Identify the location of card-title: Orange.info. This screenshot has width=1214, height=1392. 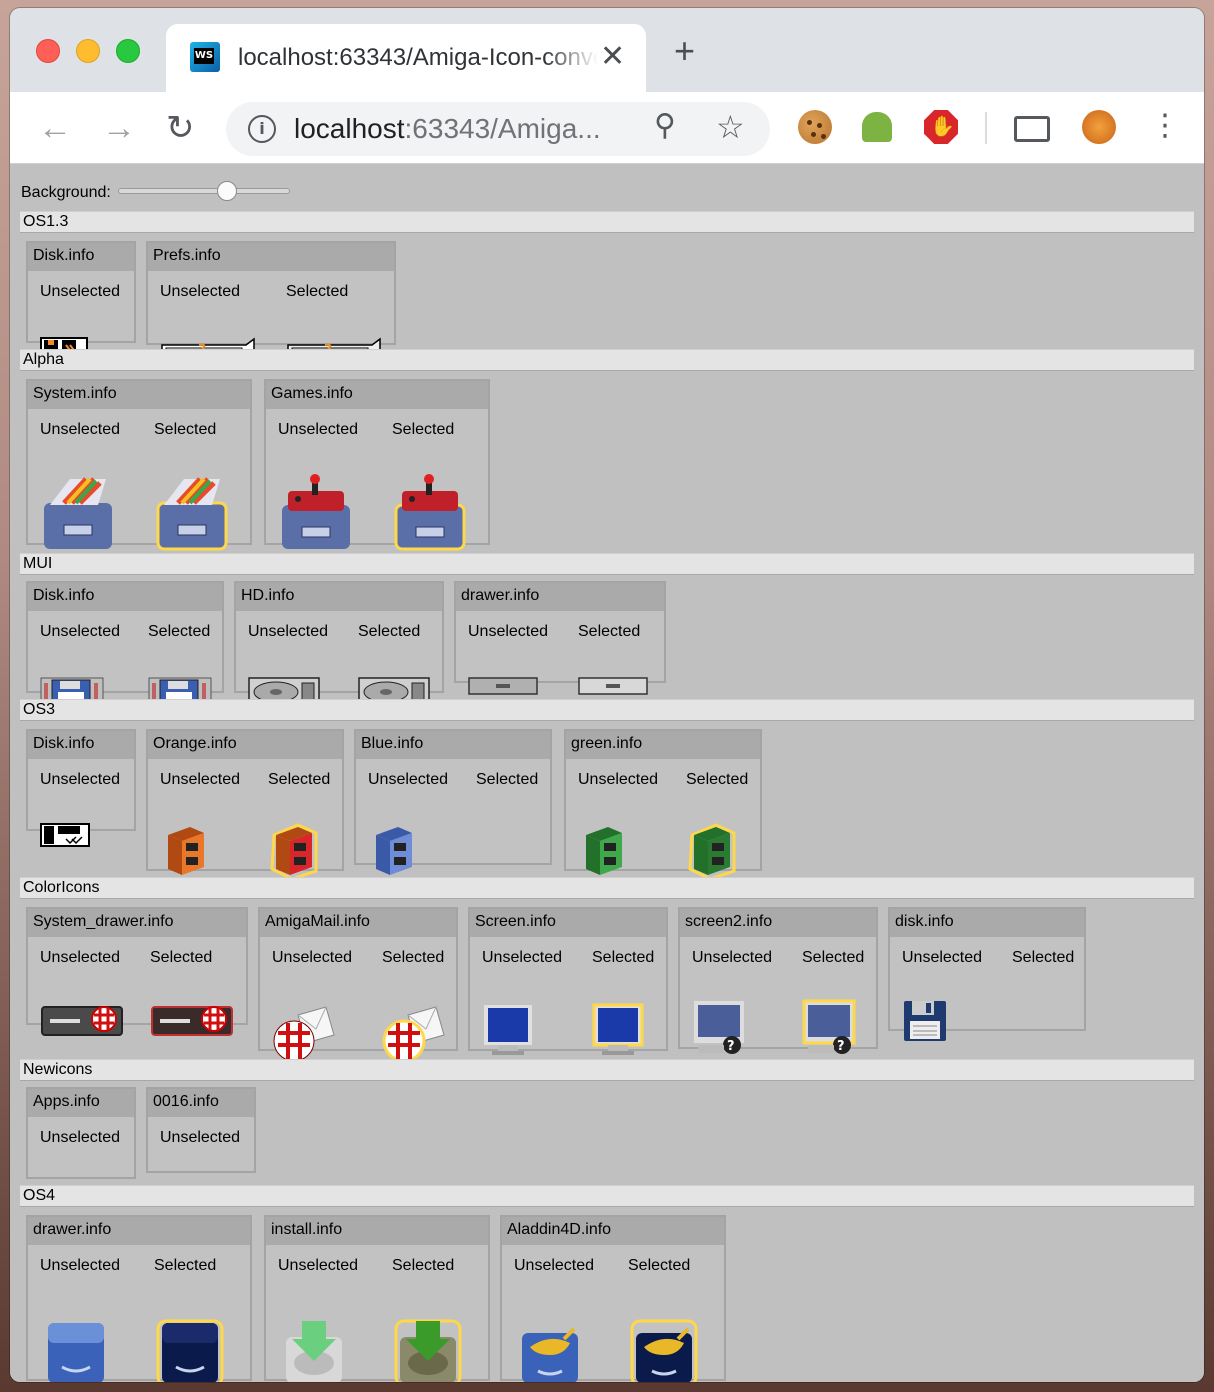
(245, 745).